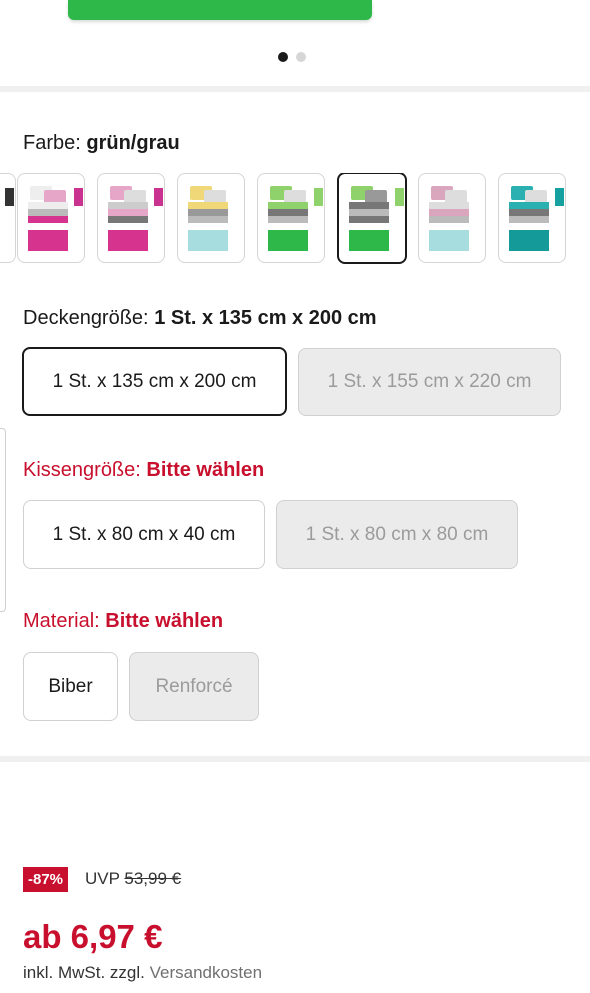 This screenshot has width=590, height=993. Describe the element at coordinates (46, 879) in the screenshot. I see `discount-badge: -87%` at that location.